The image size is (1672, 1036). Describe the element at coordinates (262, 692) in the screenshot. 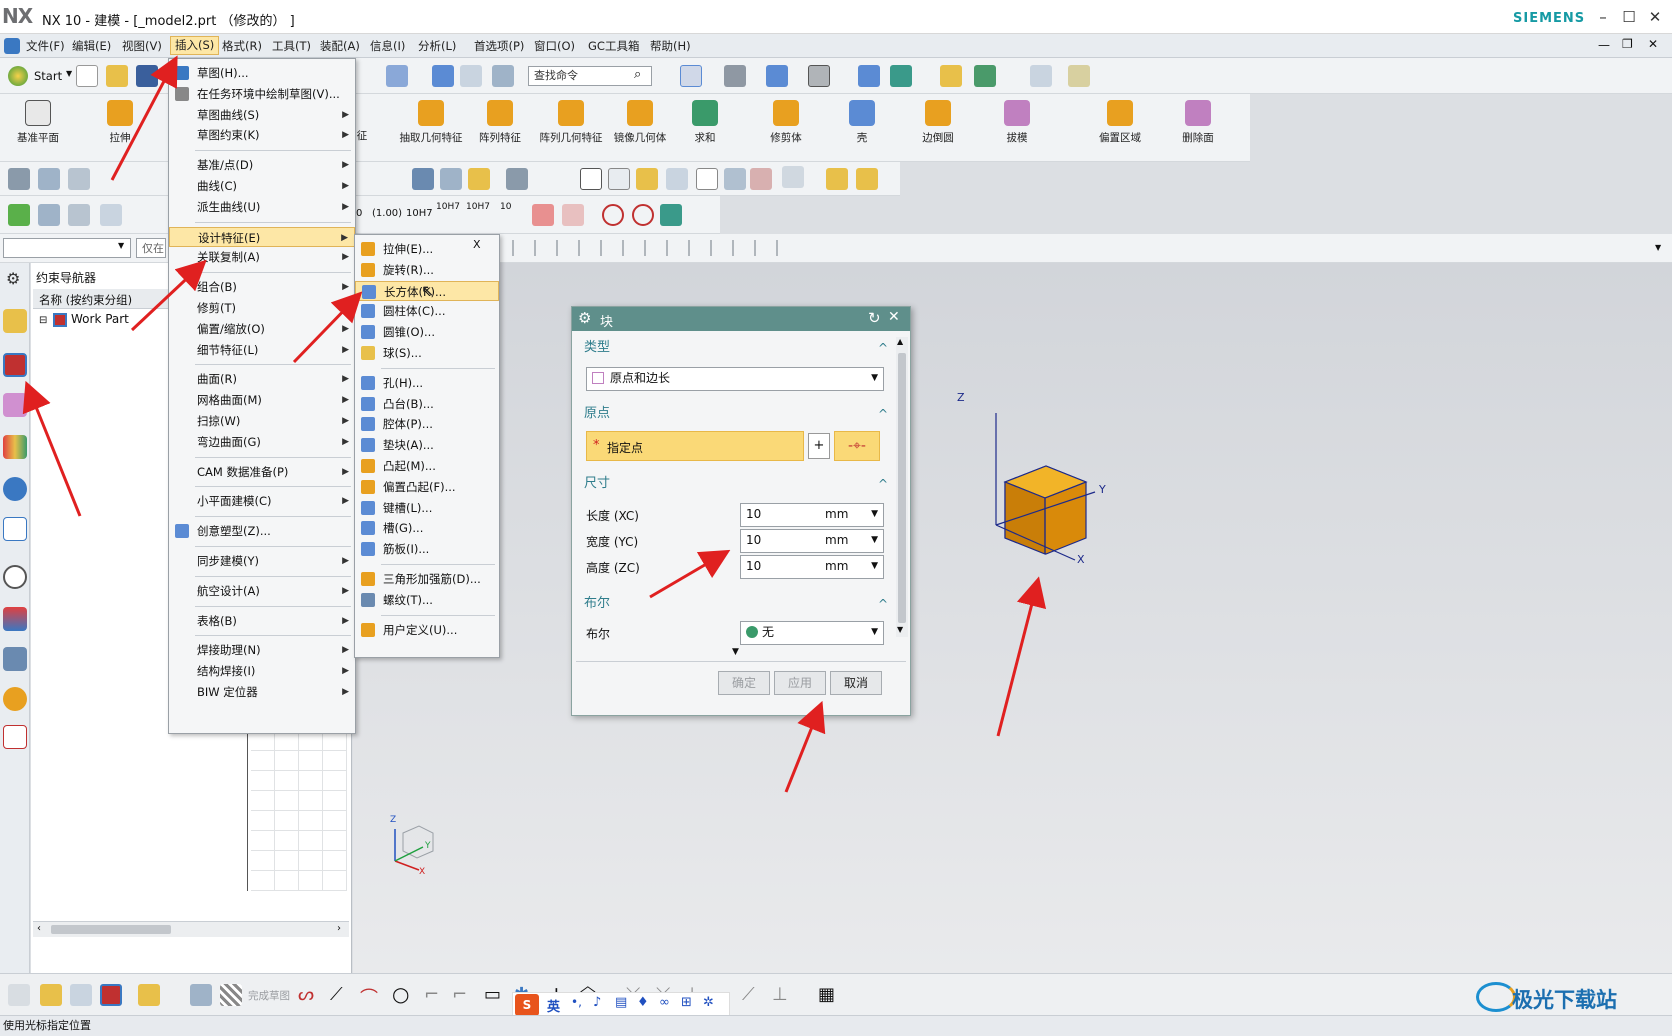

I see `insert-menu-item: BIW 定位器 ▶` at that location.